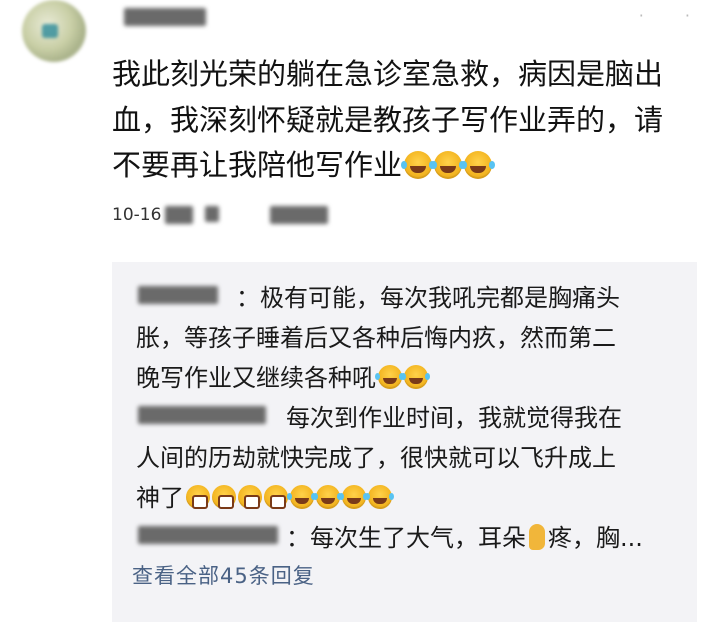  What do you see at coordinates (537, 537) in the screenshot?
I see `ear-icon` at bounding box center [537, 537].